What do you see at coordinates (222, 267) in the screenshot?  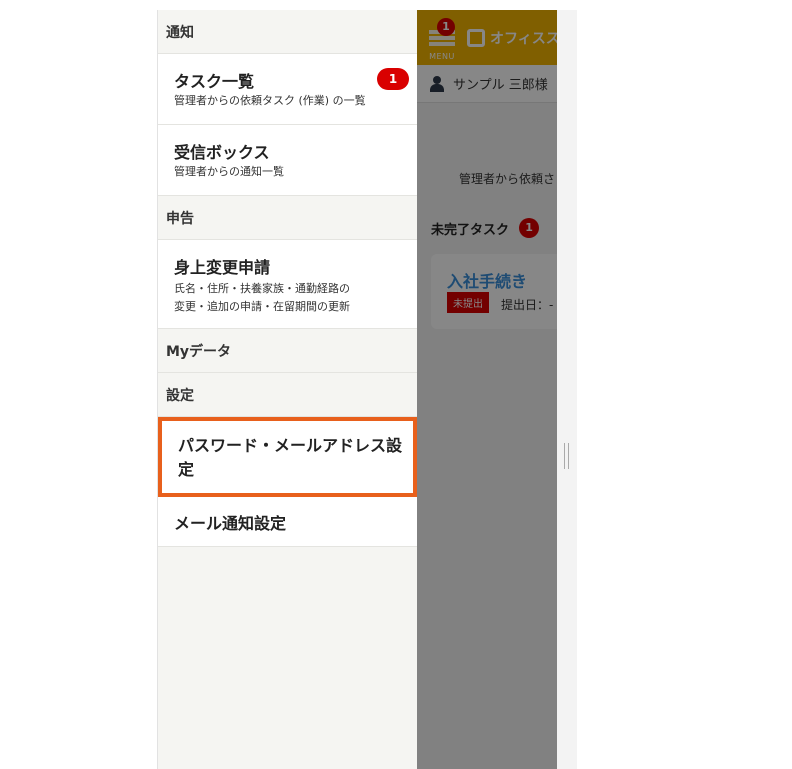 I see `menu-item-title: 身上変更申請` at bounding box center [222, 267].